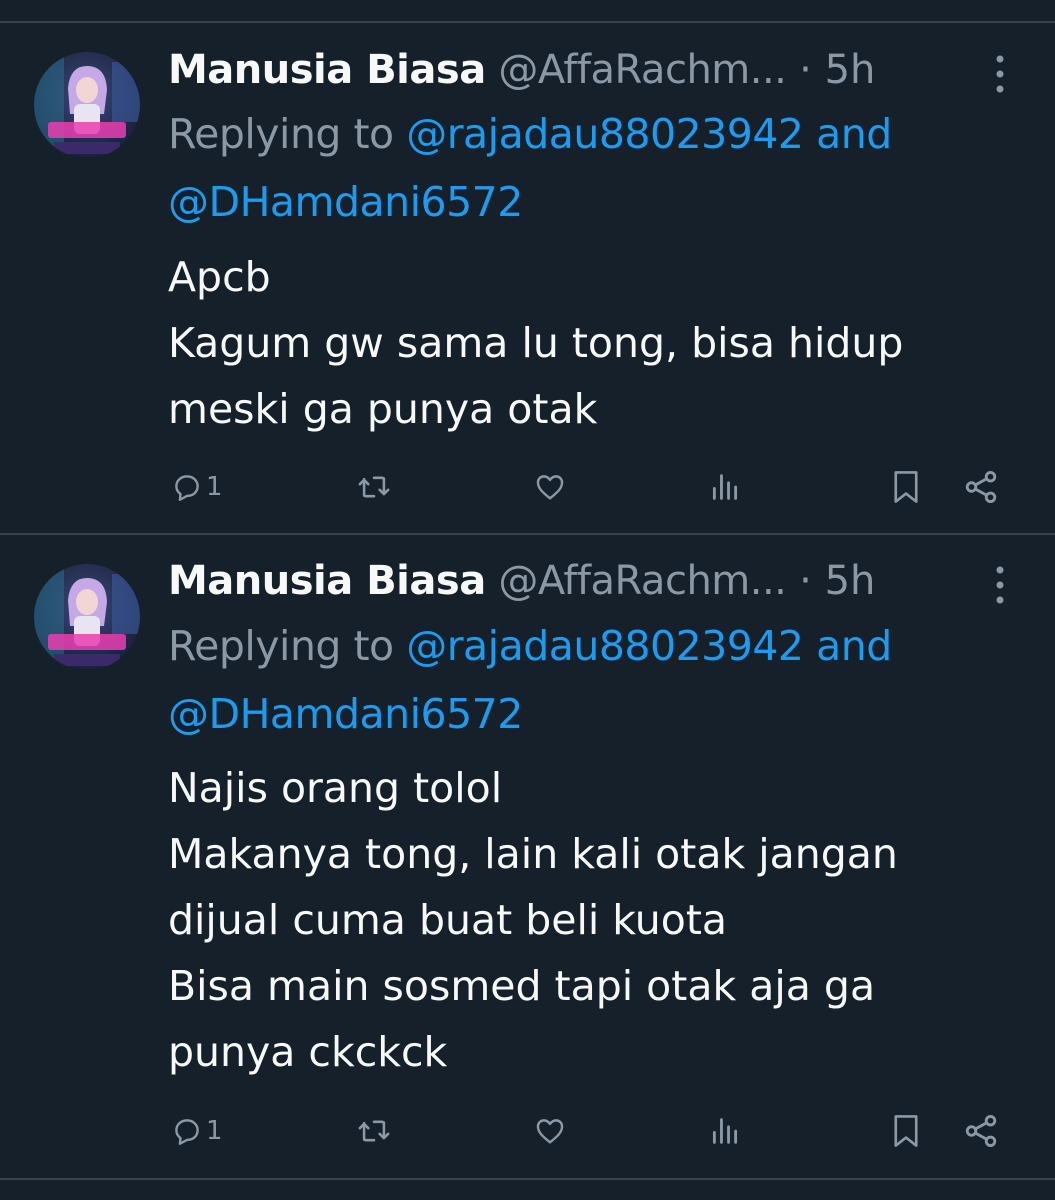 This screenshot has height=1200, width=1055. I want to click on tweet-text-line: Kagum gw sama lu tong, bisa hidup, so click(536, 343).